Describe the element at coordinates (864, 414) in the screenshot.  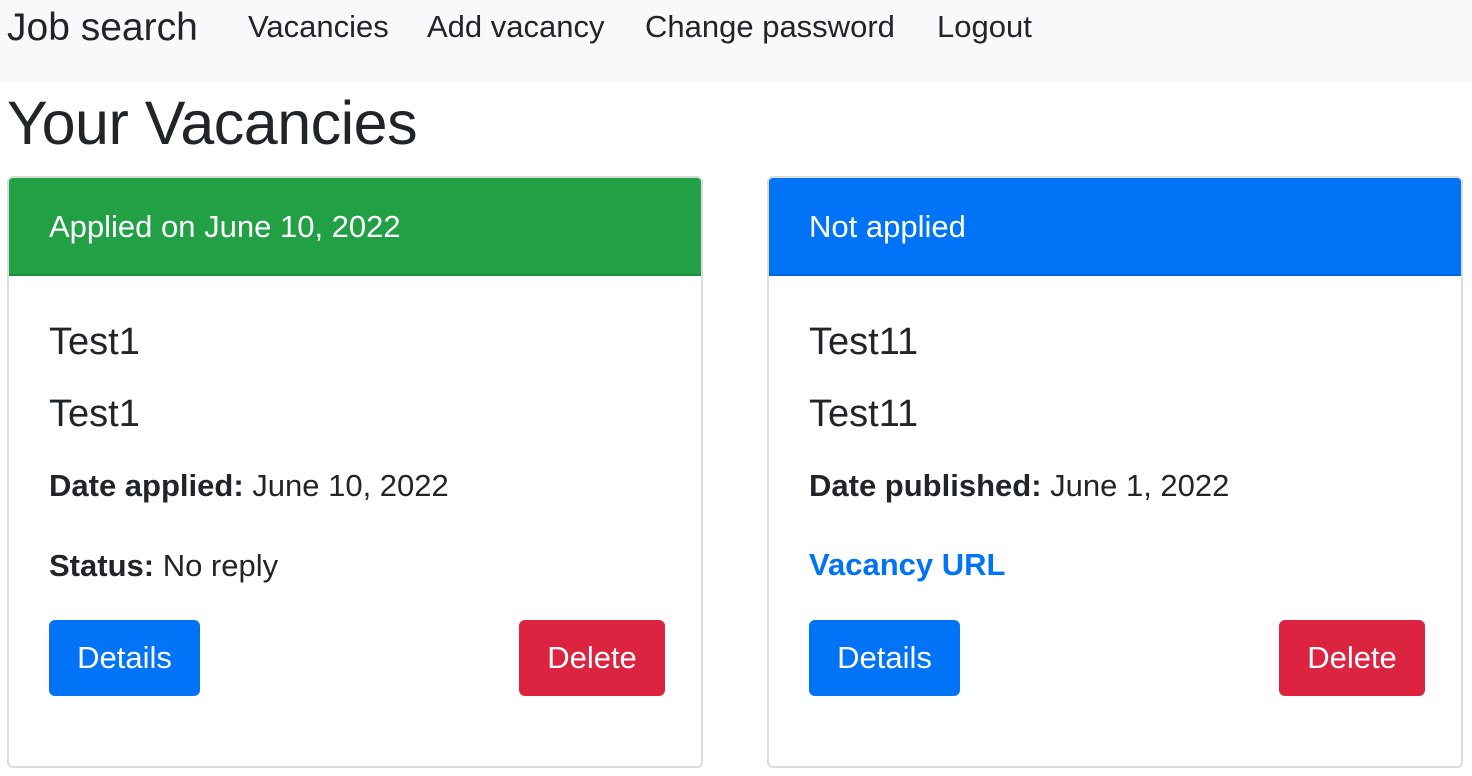
I see `card-subtitle: Test11` at that location.